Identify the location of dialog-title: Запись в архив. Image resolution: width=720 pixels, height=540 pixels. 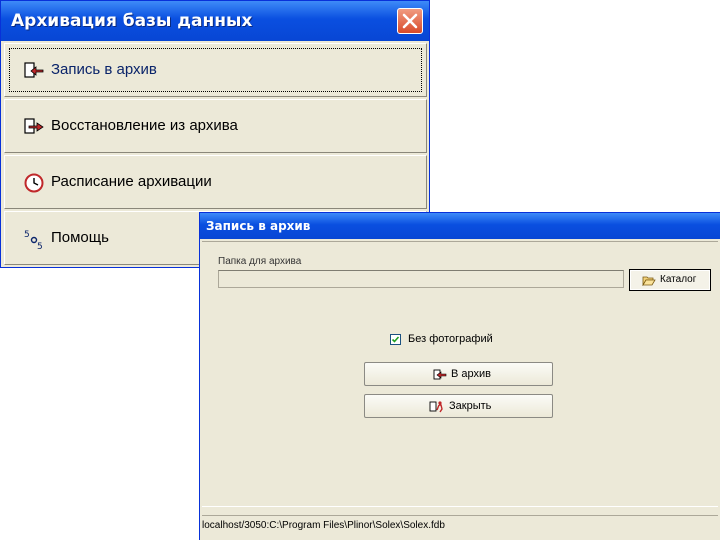
(258, 226).